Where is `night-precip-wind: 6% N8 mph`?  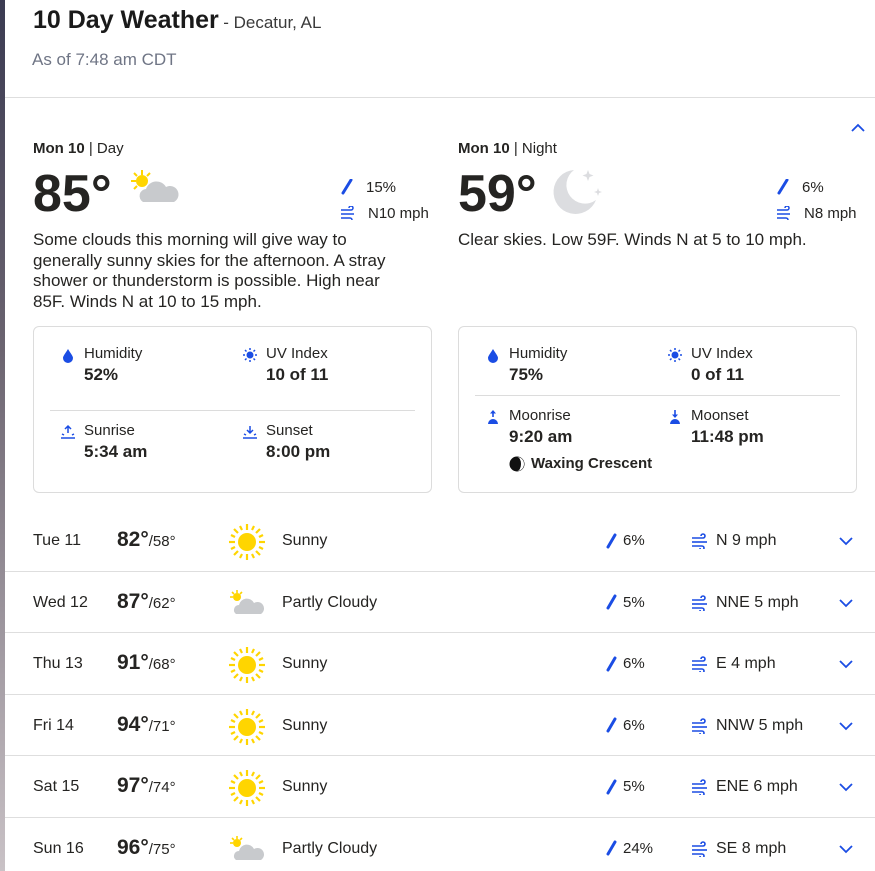 night-precip-wind: 6% N8 mph is located at coordinates (816, 200).